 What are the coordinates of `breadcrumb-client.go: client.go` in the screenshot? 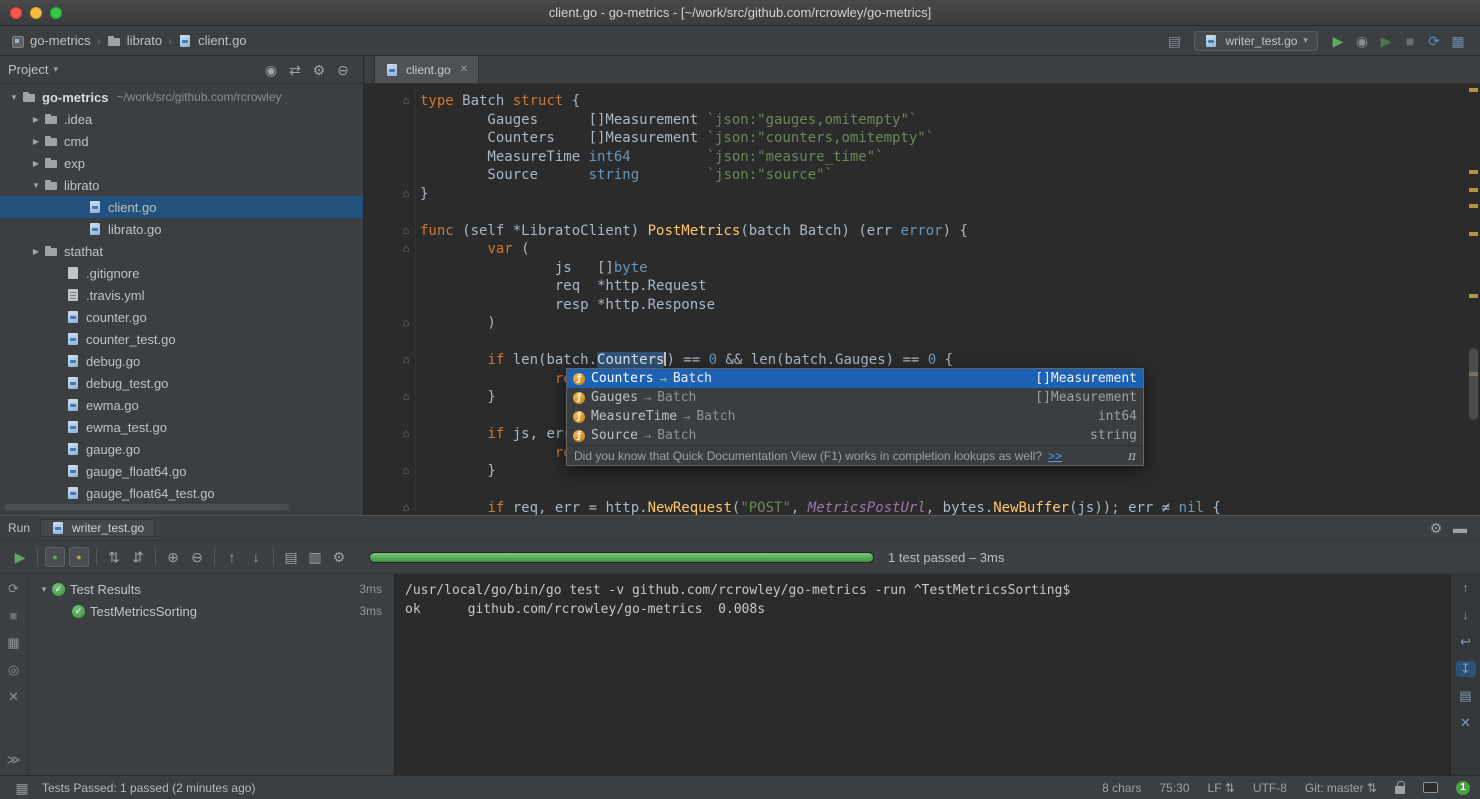 It's located at (212, 40).